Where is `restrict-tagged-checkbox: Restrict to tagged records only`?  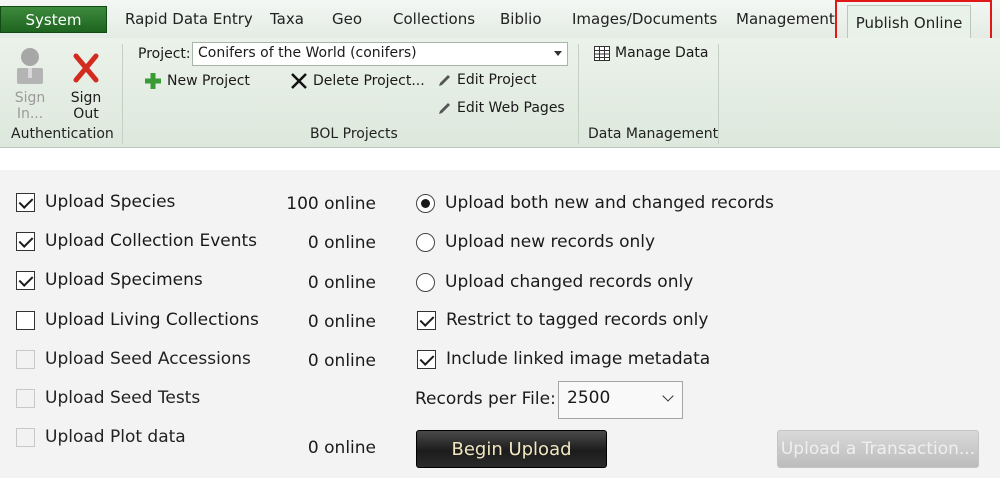
restrict-tagged-checkbox: Restrict to tagged records only is located at coordinates (562, 320).